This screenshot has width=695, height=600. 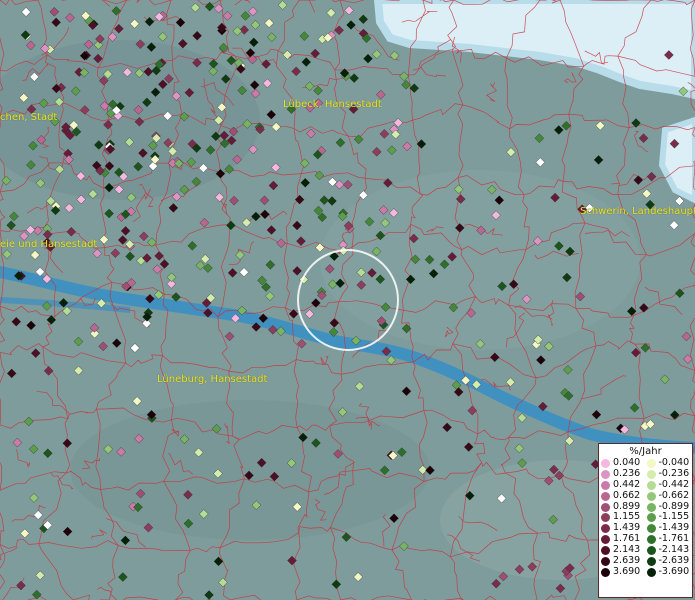 I want to click on legend-value: 3.690, so click(x=627, y=571).